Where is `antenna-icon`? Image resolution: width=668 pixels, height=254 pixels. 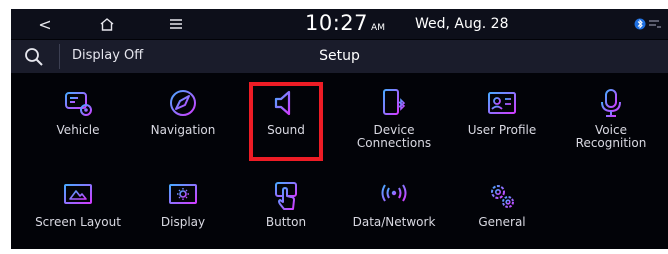
antenna-icon is located at coordinates (394, 196).